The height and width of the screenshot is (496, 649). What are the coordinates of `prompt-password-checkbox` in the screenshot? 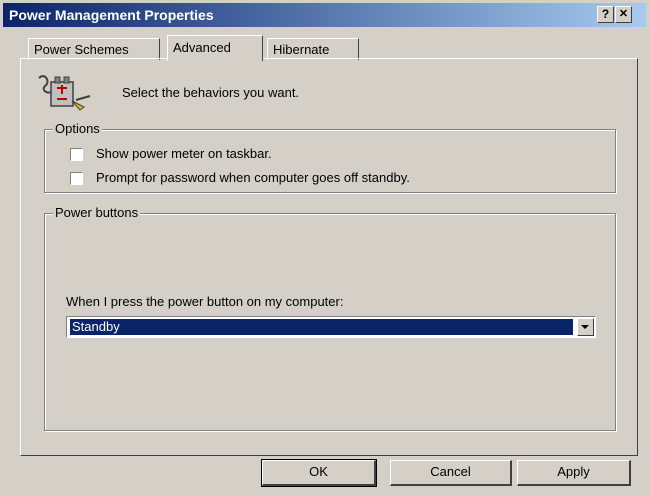 It's located at (76, 178).